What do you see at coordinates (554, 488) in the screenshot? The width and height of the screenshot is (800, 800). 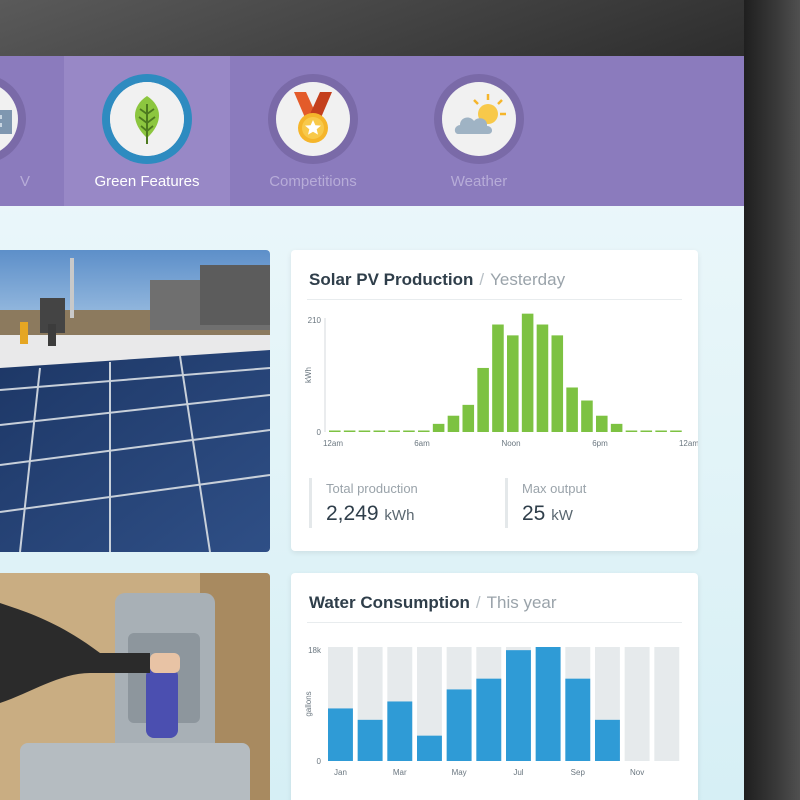 I see `stat-label: Max output` at bounding box center [554, 488].